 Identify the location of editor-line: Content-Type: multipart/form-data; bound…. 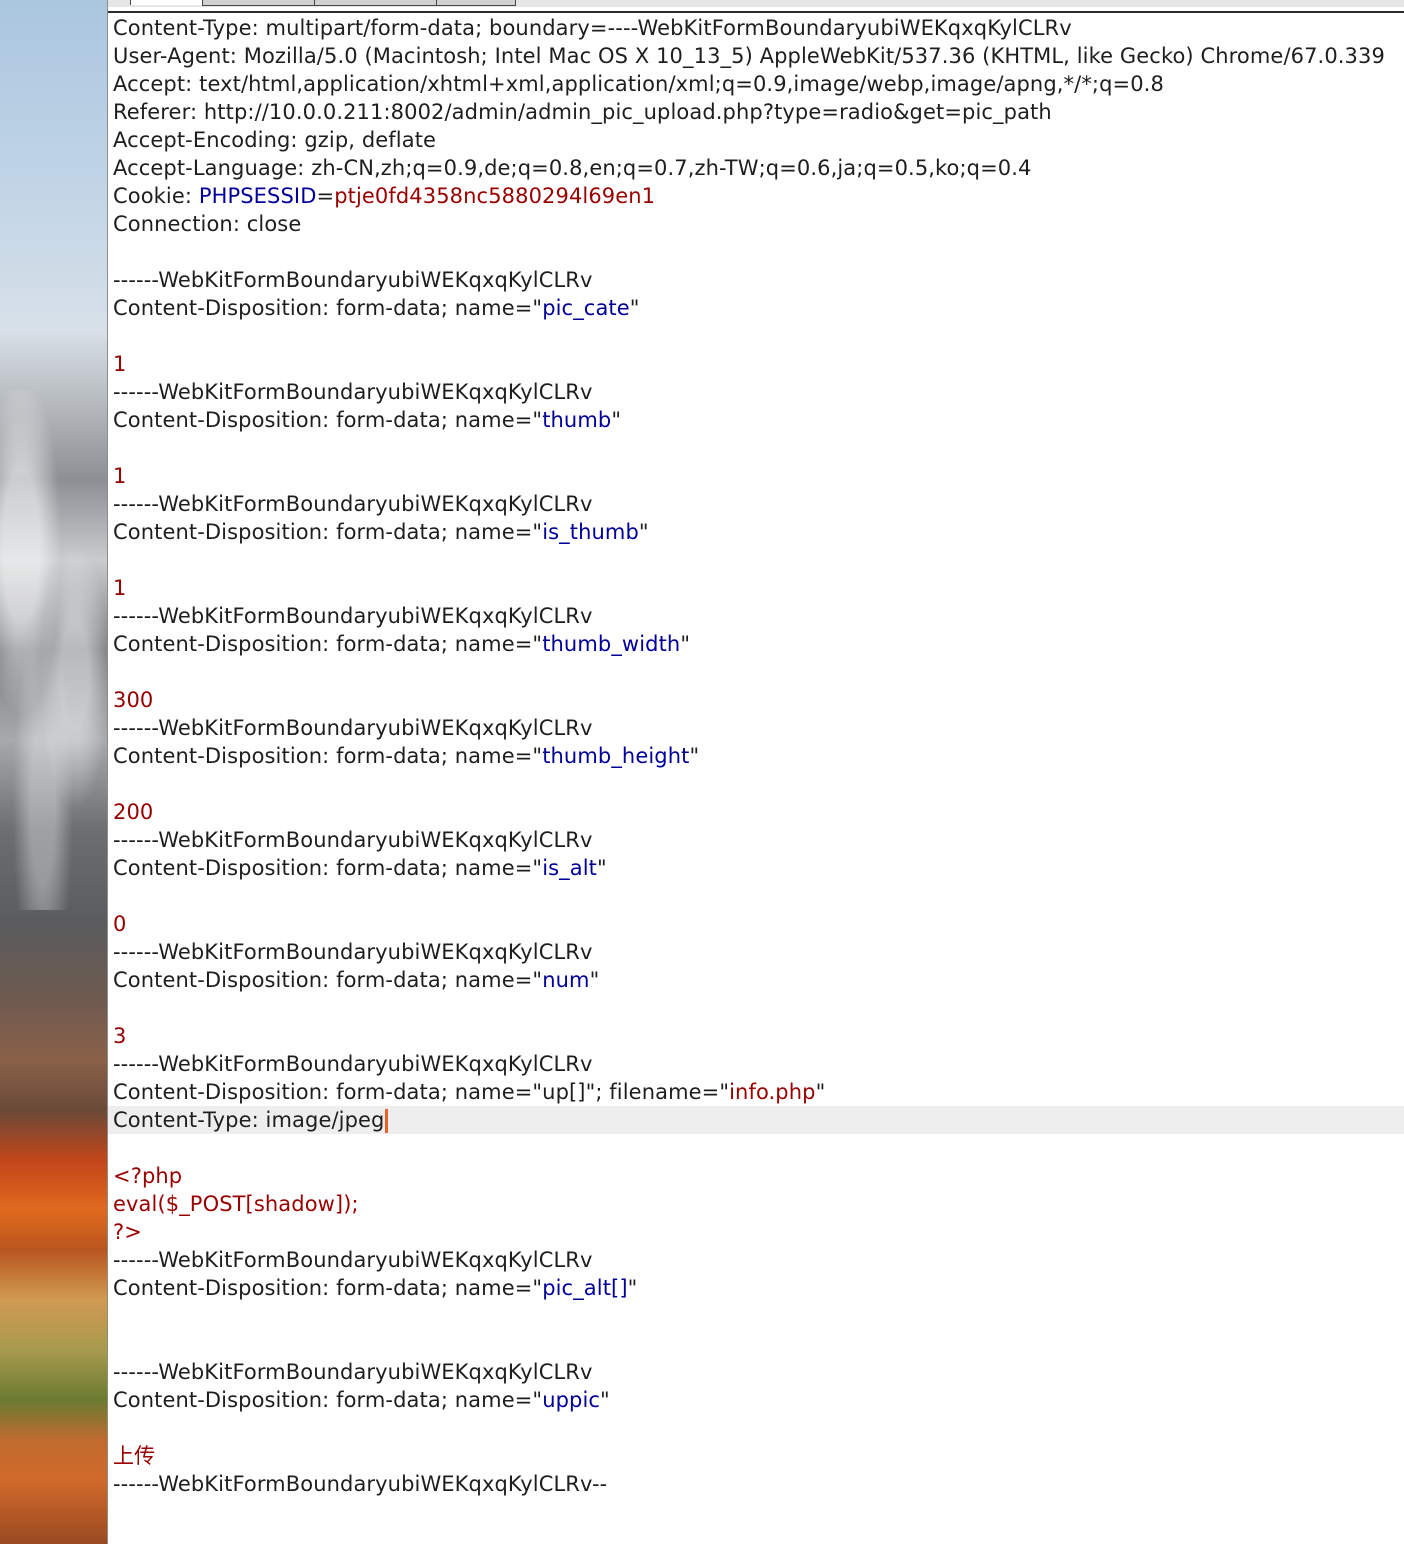
(756, 28).